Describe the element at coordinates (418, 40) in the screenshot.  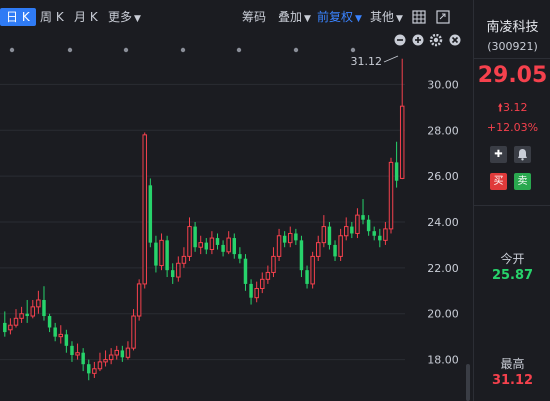
I see `zoom-in-icon` at that location.